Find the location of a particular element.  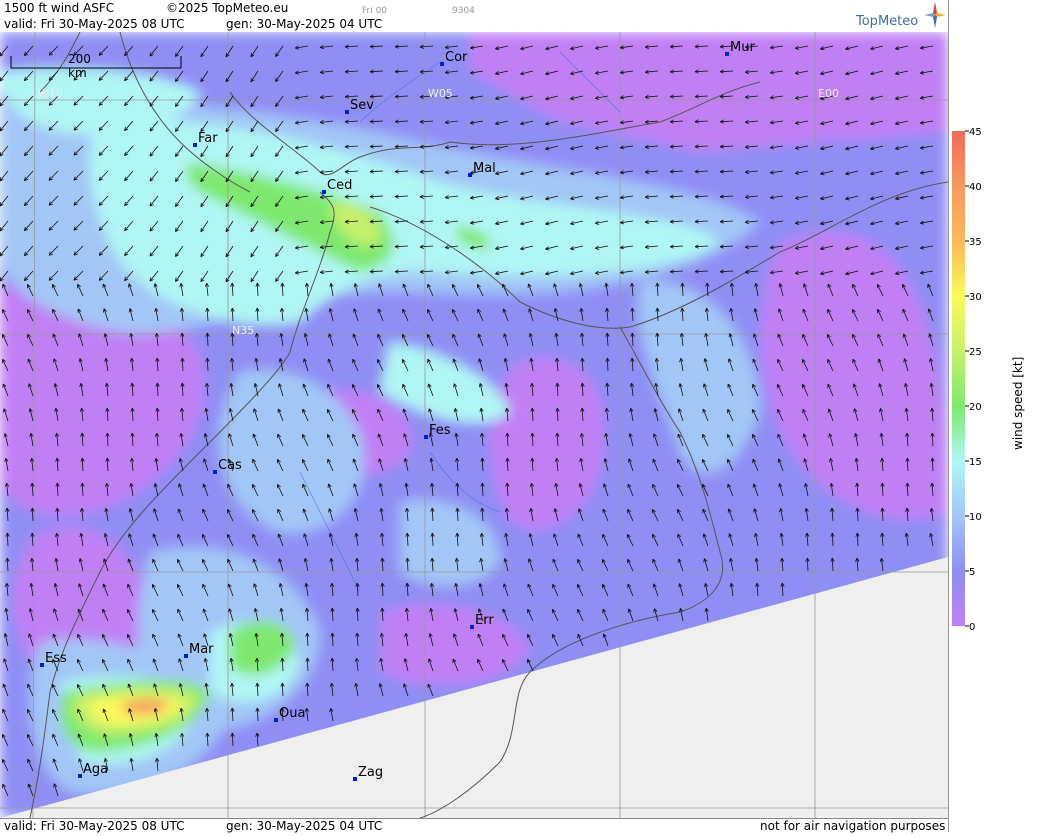

scale-label: 200 km is located at coordinates (79, 66).